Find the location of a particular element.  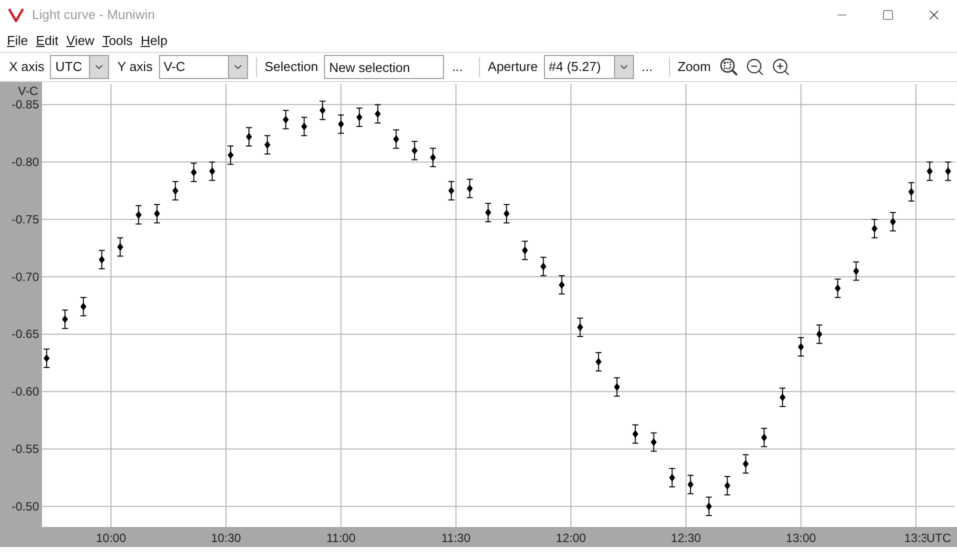

y-axis-dropdown: V-C is located at coordinates (203, 67).